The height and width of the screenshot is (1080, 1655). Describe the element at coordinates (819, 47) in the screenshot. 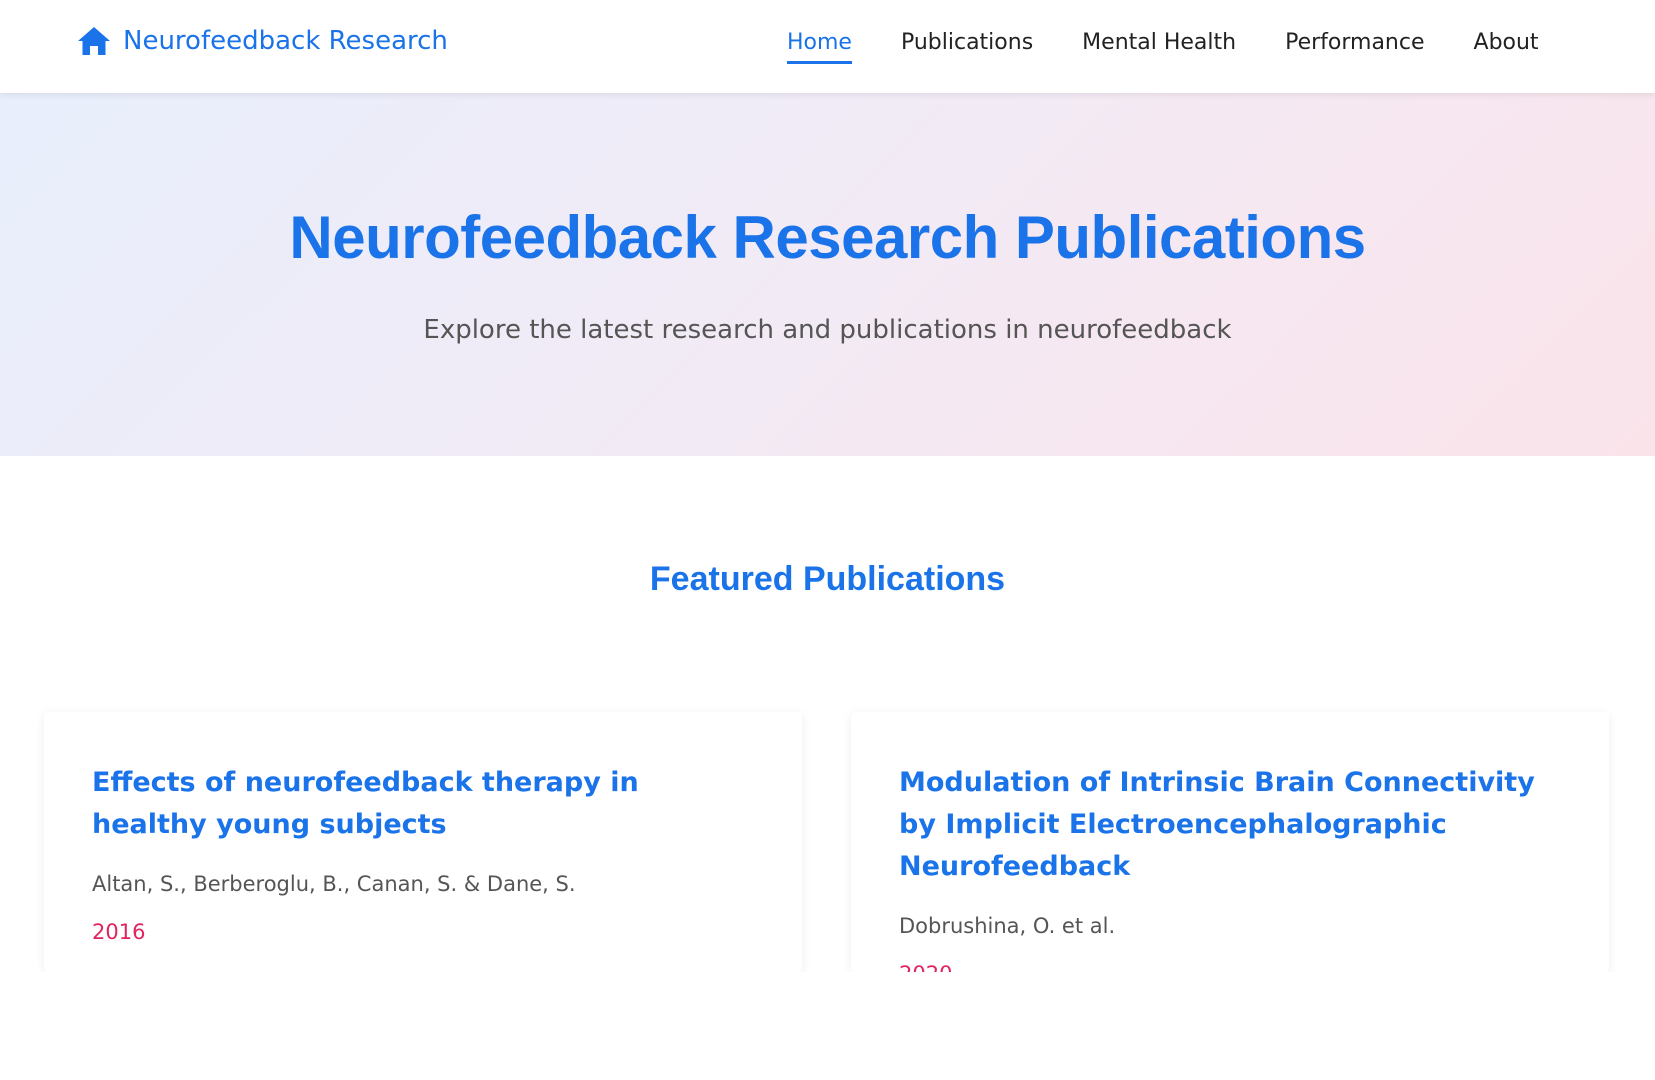

I see `nav-home: Home` at that location.